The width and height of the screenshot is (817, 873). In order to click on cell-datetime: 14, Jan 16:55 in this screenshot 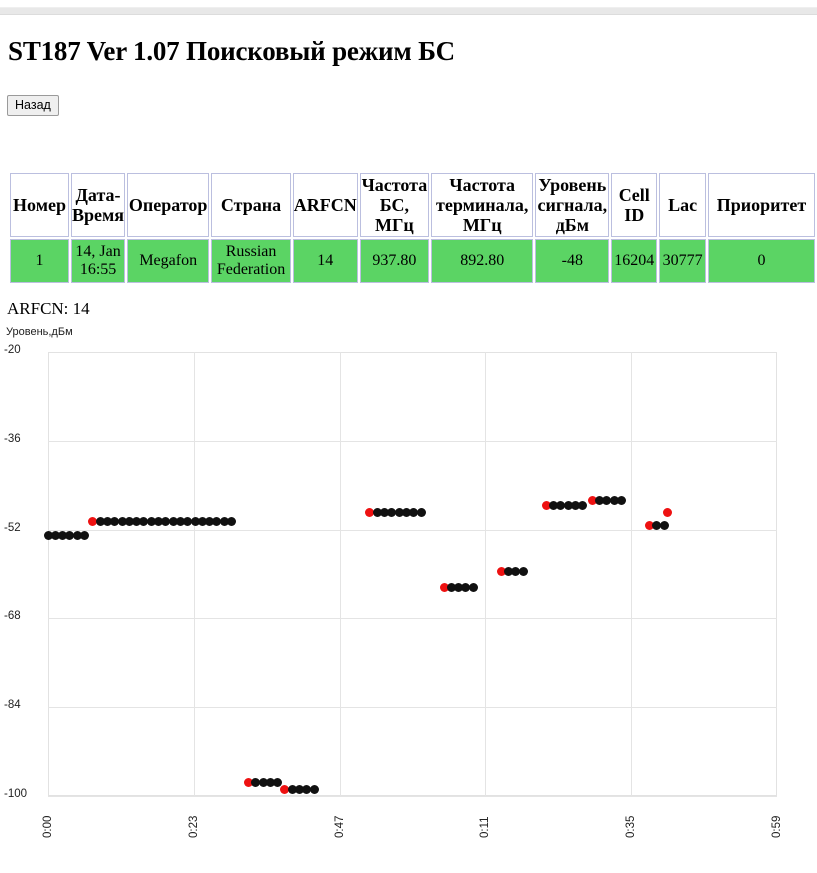, I will do `click(98, 261)`.